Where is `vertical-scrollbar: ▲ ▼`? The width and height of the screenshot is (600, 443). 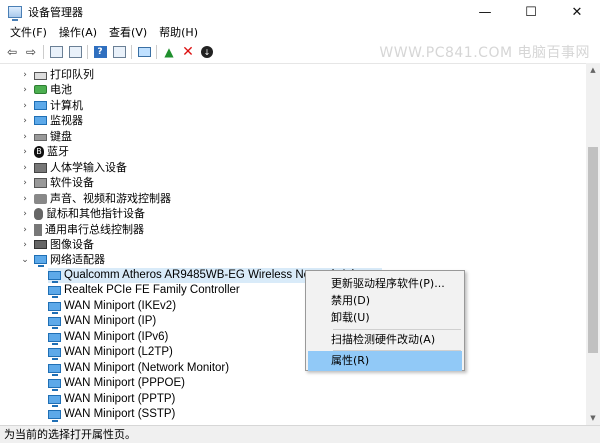
vertical-scrollbar: ▲ ▼ is located at coordinates (593, 244).